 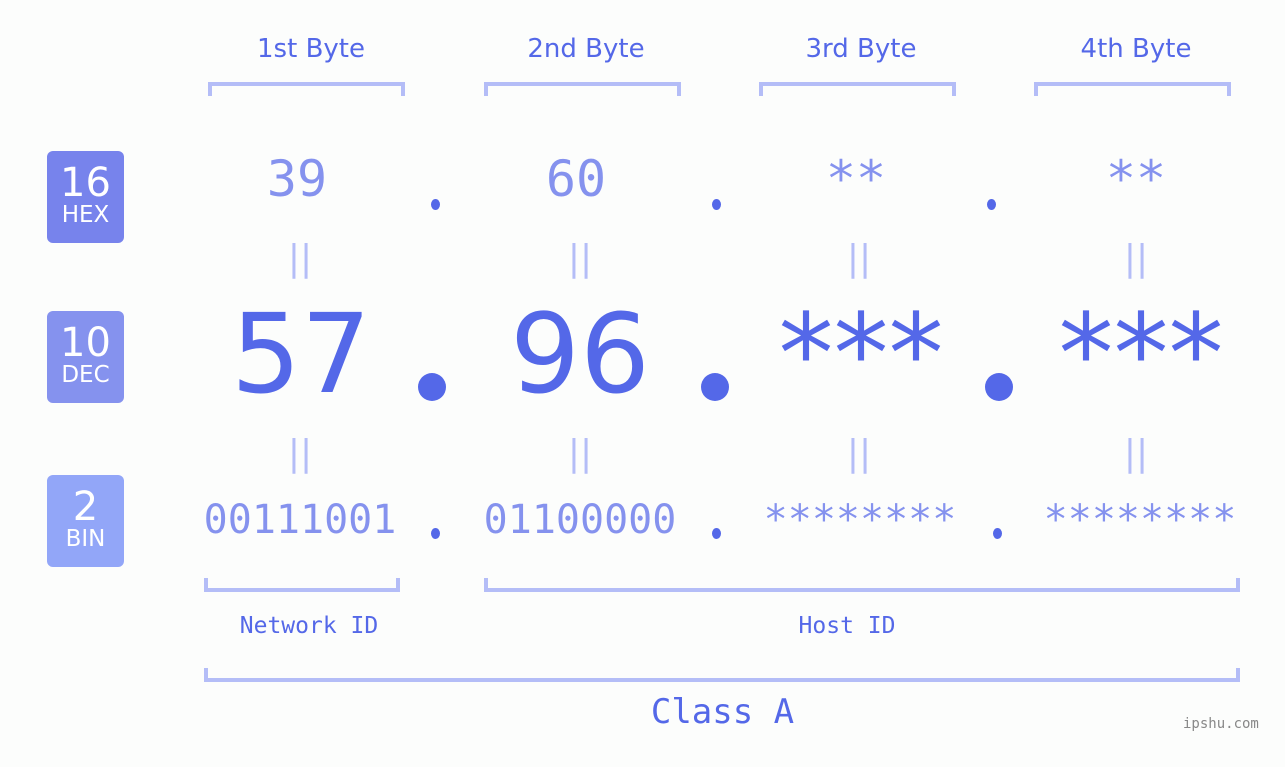 What do you see at coordinates (302, 585) in the screenshot?
I see `network-id-bracket` at bounding box center [302, 585].